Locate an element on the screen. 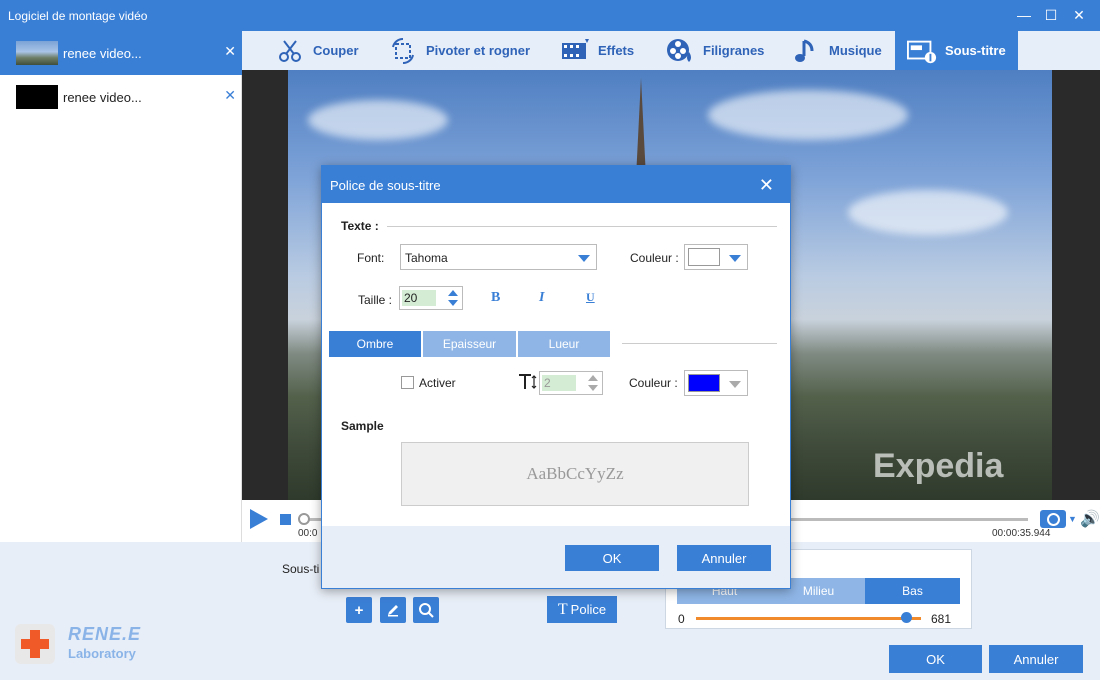 Image resolution: width=1100 pixels, height=680 pixels. tab-label: Couper is located at coordinates (336, 50).